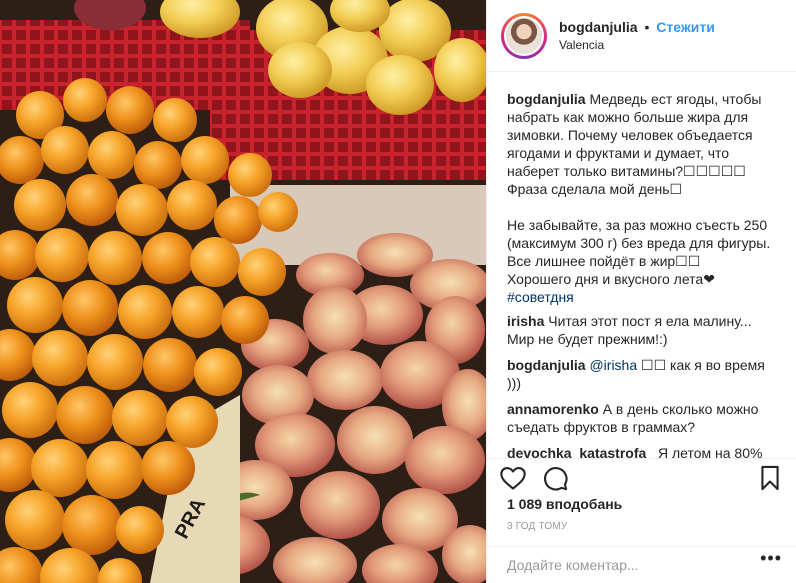 The width and height of the screenshot is (796, 583). I want to click on header-username: bogdanjulia, so click(598, 27).